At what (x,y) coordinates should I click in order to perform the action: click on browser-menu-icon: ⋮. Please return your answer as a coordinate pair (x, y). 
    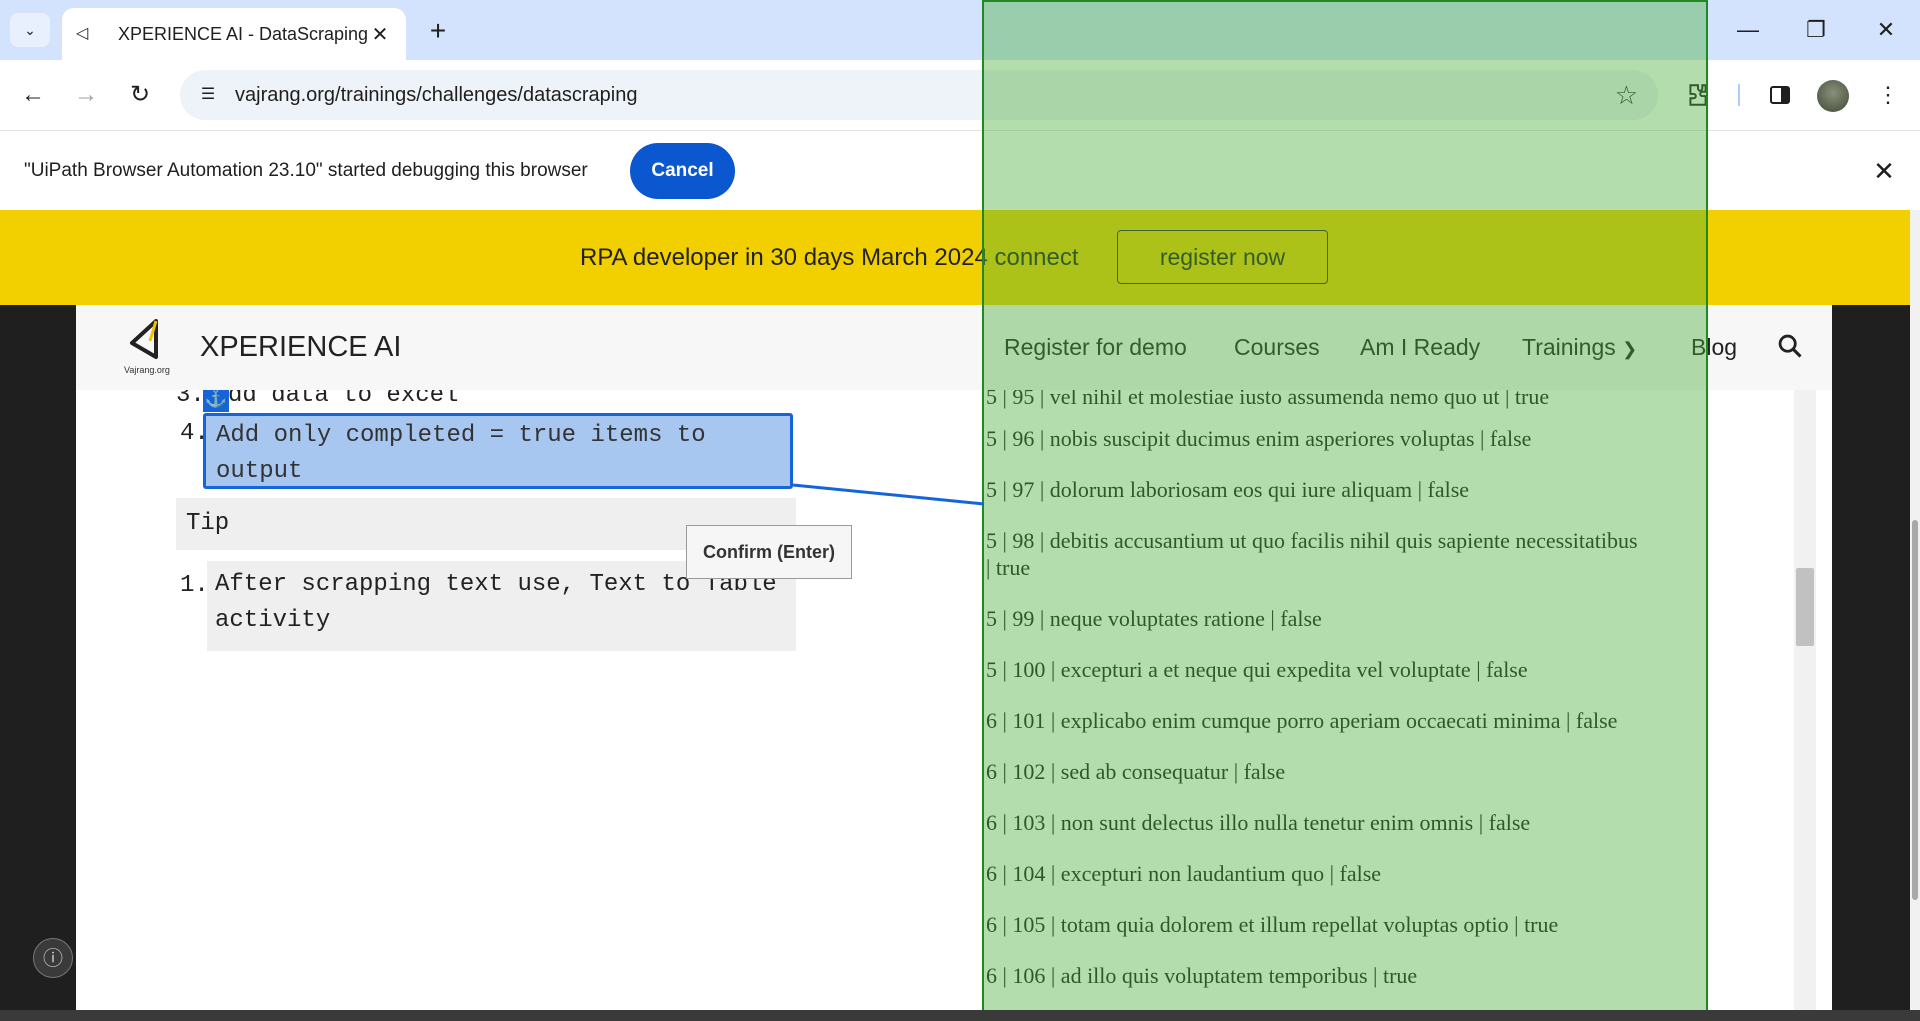
    Looking at the image, I should click on (1888, 95).